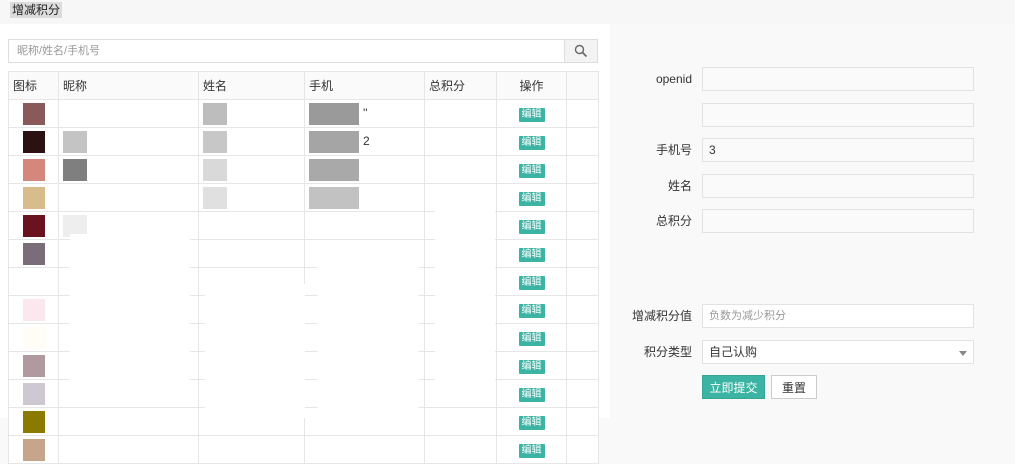 This screenshot has width=1015, height=464. I want to click on phone-text: '', so click(365, 112).